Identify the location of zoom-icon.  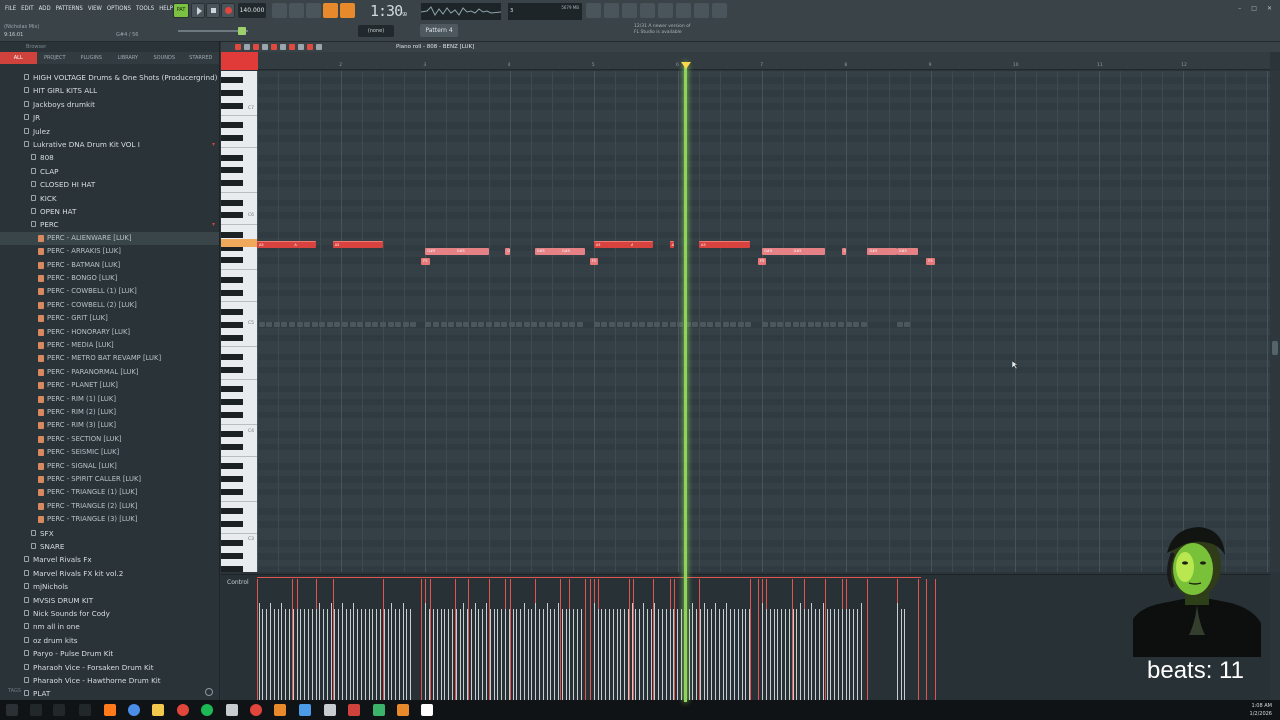
(310, 47).